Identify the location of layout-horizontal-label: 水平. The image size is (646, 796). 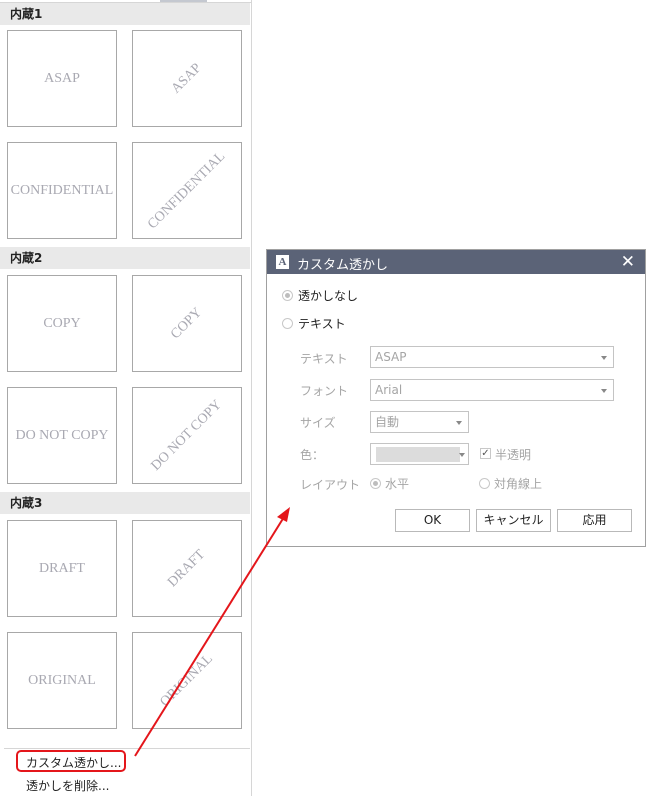
(397, 483).